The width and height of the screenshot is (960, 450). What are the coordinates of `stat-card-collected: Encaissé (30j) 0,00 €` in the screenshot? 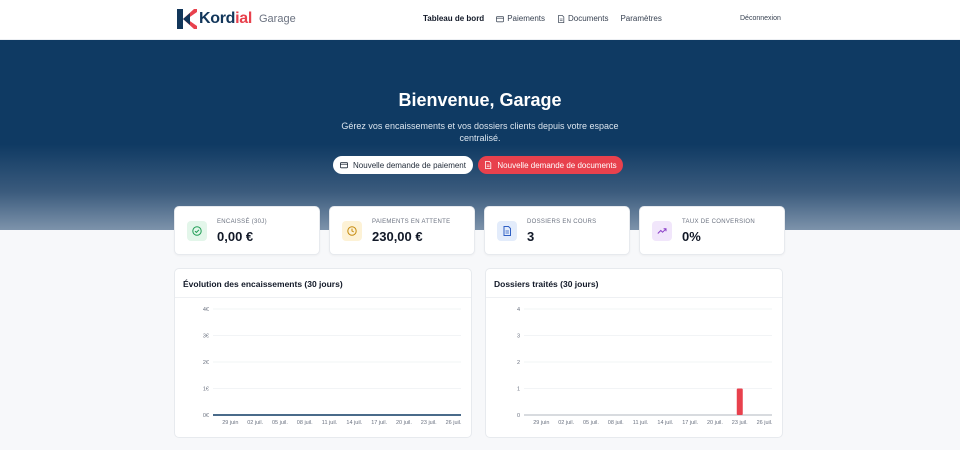 It's located at (247, 230).